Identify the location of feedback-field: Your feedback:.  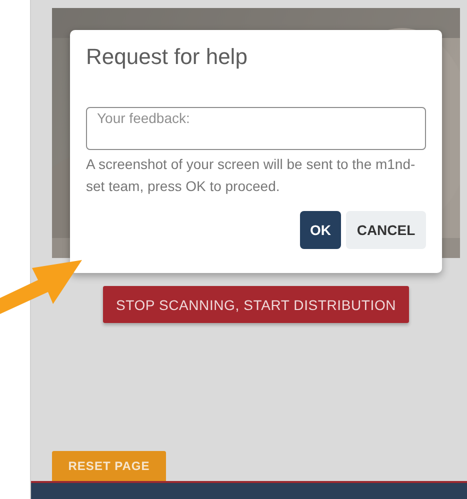
(256, 128).